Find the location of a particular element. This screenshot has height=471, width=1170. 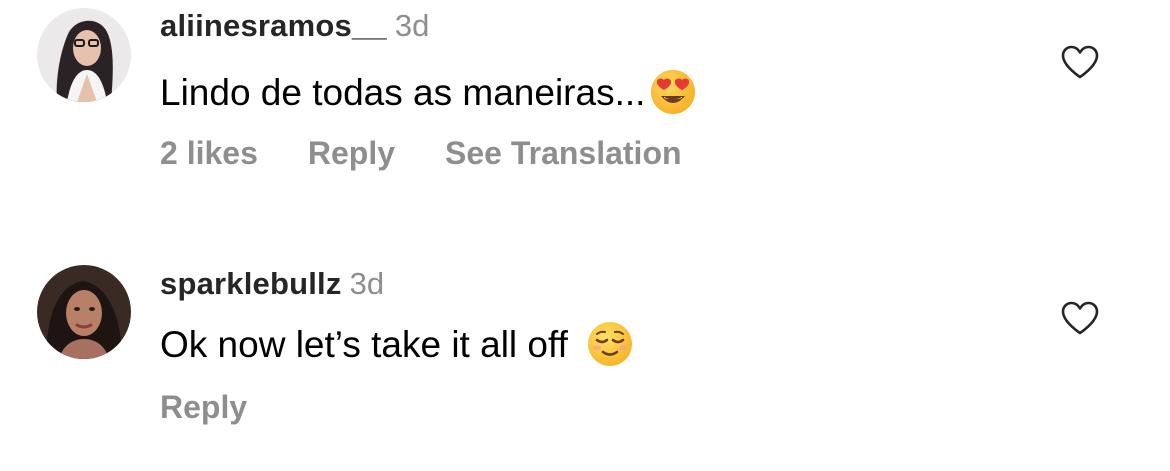

username: sparklebullz is located at coordinates (251, 283).